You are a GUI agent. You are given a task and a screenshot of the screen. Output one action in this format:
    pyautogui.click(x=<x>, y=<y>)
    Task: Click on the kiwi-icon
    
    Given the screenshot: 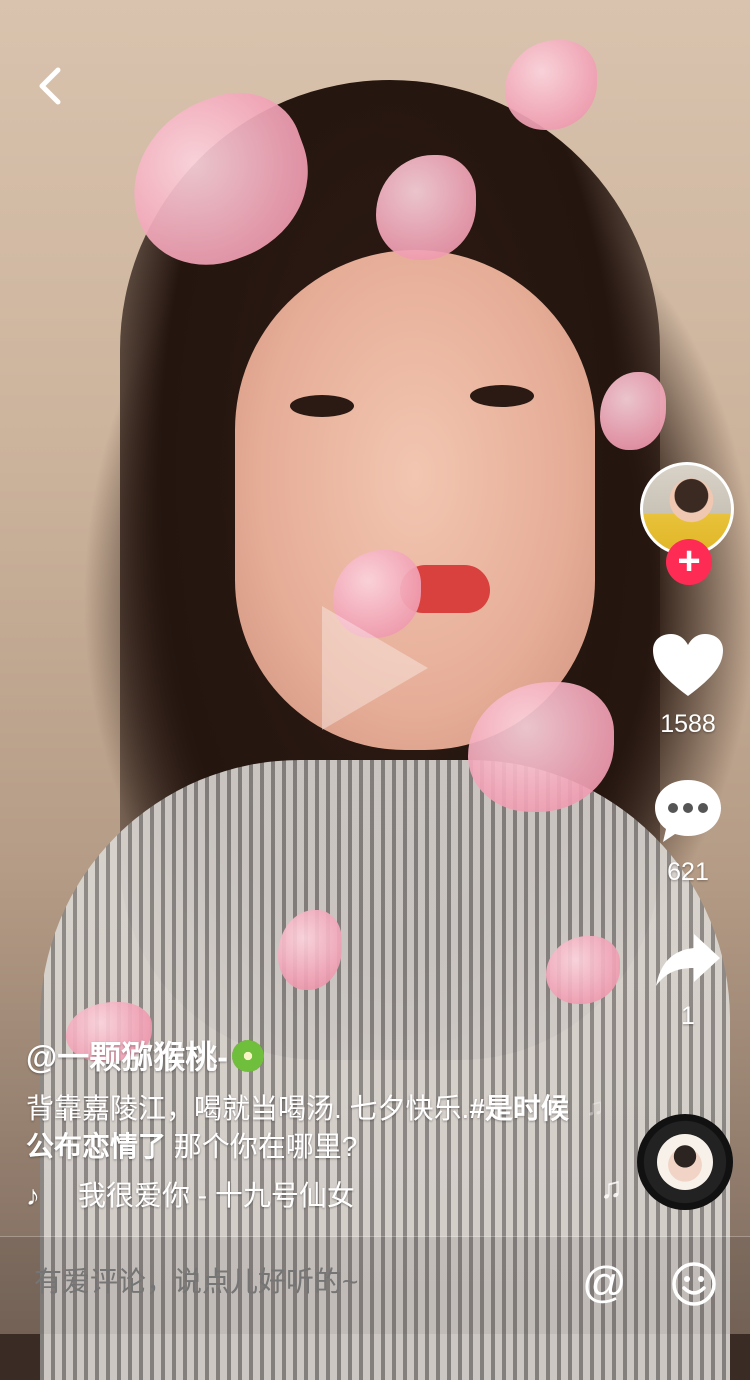 What is the action you would take?
    pyautogui.click(x=247, y=1056)
    